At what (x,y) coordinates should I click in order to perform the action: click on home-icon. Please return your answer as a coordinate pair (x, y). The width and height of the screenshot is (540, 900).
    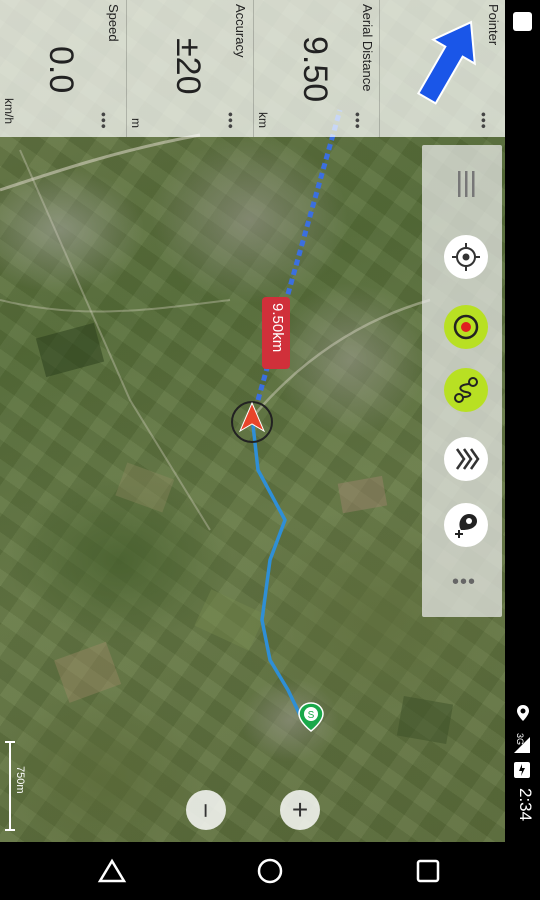
    Looking at the image, I should click on (270, 871).